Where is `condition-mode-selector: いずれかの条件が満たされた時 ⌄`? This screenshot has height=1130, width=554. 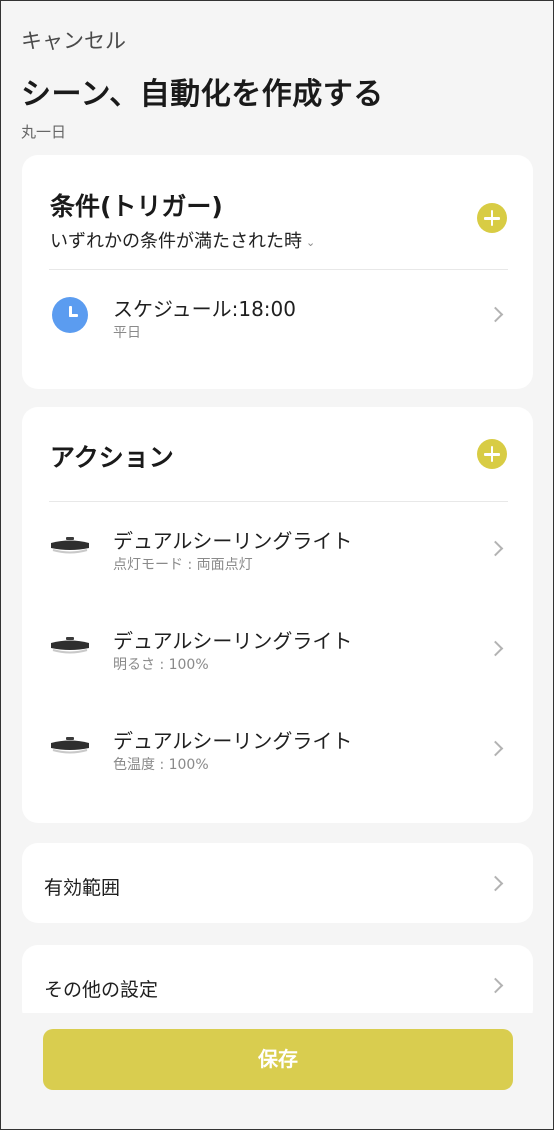
condition-mode-selector: いずれかの条件が満たされた時 ⌄ is located at coordinates (182, 240).